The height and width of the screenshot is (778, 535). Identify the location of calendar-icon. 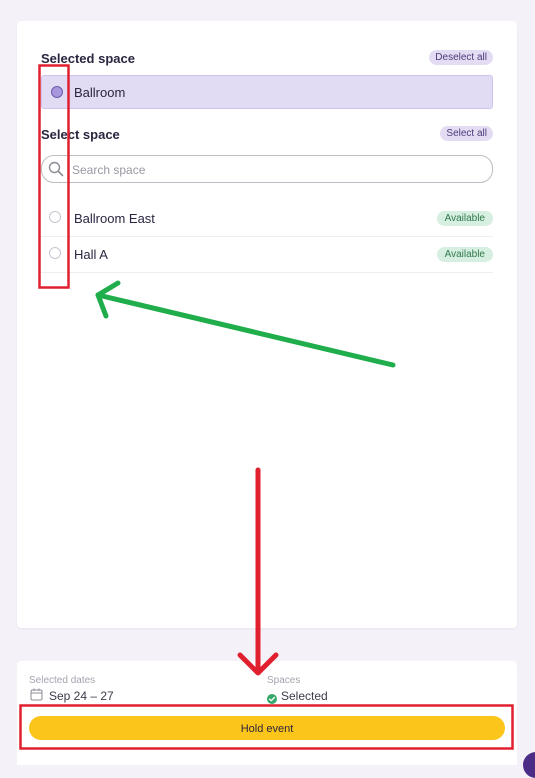
(36, 697).